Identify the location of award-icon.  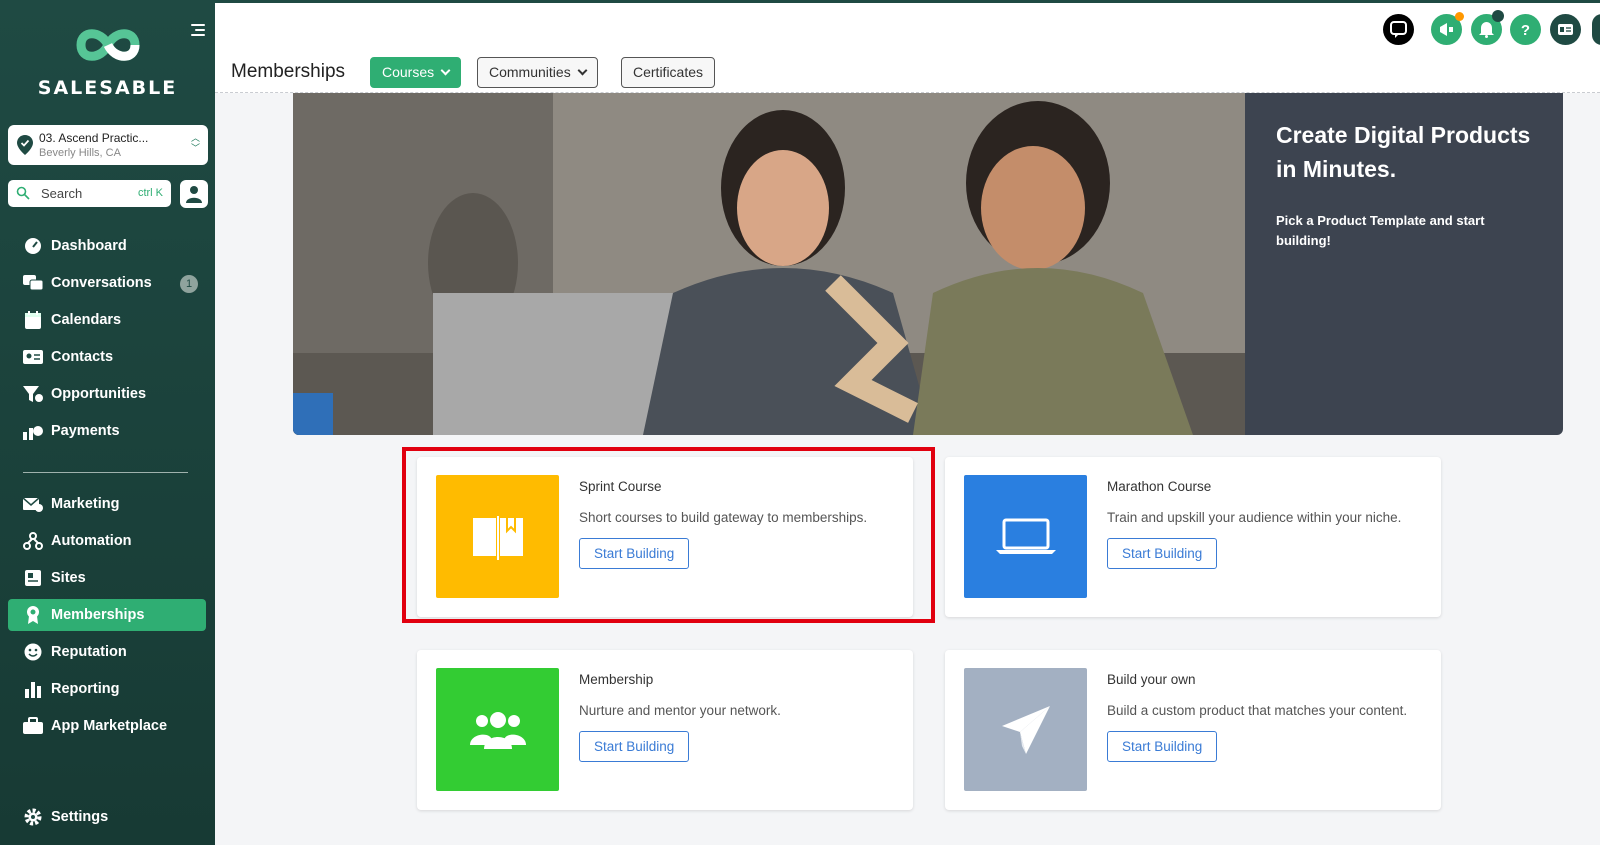
(33, 615).